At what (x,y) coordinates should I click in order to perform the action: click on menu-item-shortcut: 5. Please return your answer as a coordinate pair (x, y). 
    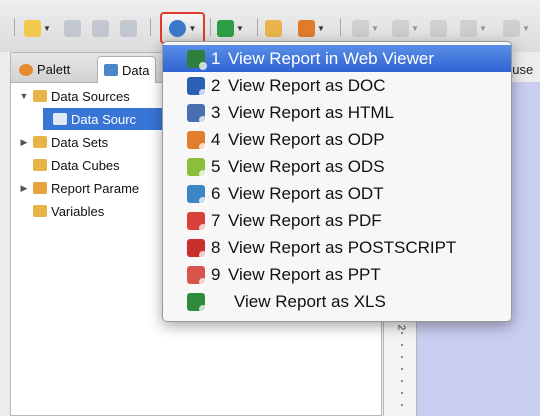
    Looking at the image, I should click on (216, 166).